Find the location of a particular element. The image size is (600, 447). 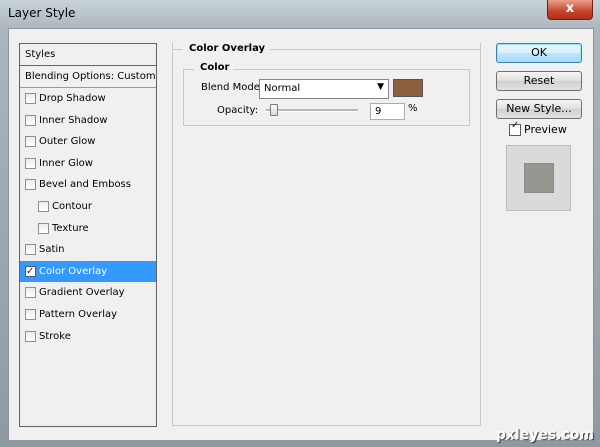

style-item-stroke: Stroke is located at coordinates (88, 337).